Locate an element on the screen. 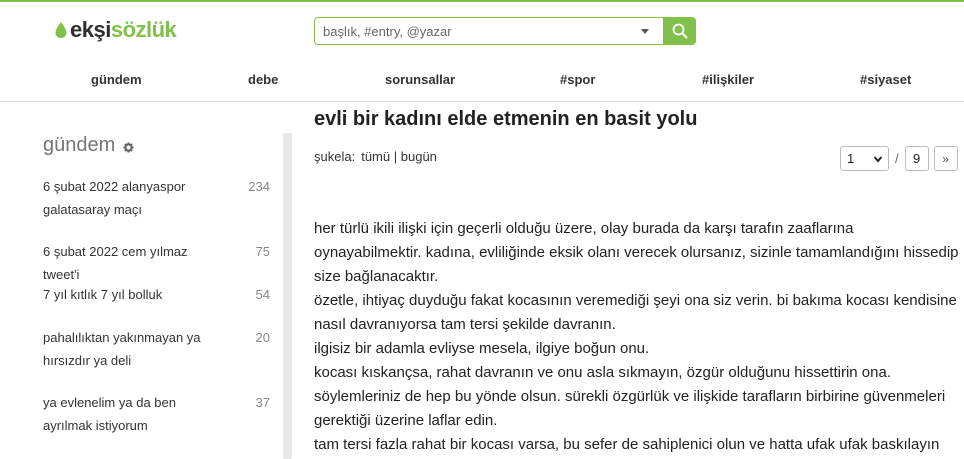 This screenshot has height=459, width=964. sidebar-topic: 7 yıl kıtlık 7 yıl bolluk 54 is located at coordinates (158, 294).